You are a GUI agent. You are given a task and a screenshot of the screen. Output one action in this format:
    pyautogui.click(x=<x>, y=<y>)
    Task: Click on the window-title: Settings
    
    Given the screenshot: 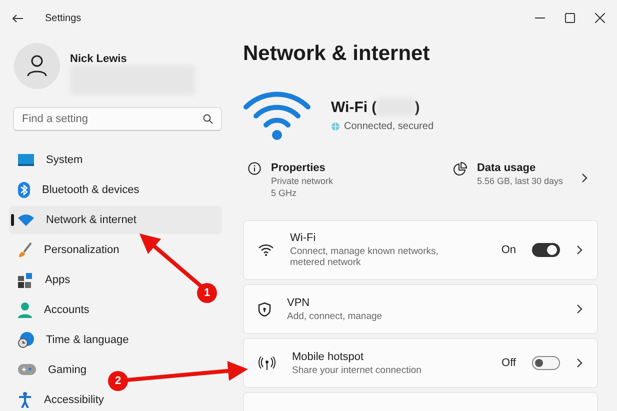 What is the action you would take?
    pyautogui.click(x=63, y=18)
    